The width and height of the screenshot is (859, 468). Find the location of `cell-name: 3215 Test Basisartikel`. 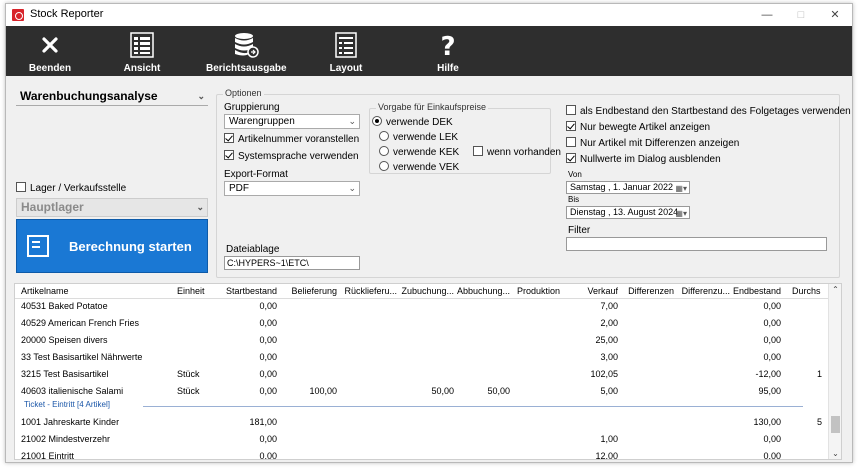

cell-name: 3215 Test Basisartikel is located at coordinates (65, 374).